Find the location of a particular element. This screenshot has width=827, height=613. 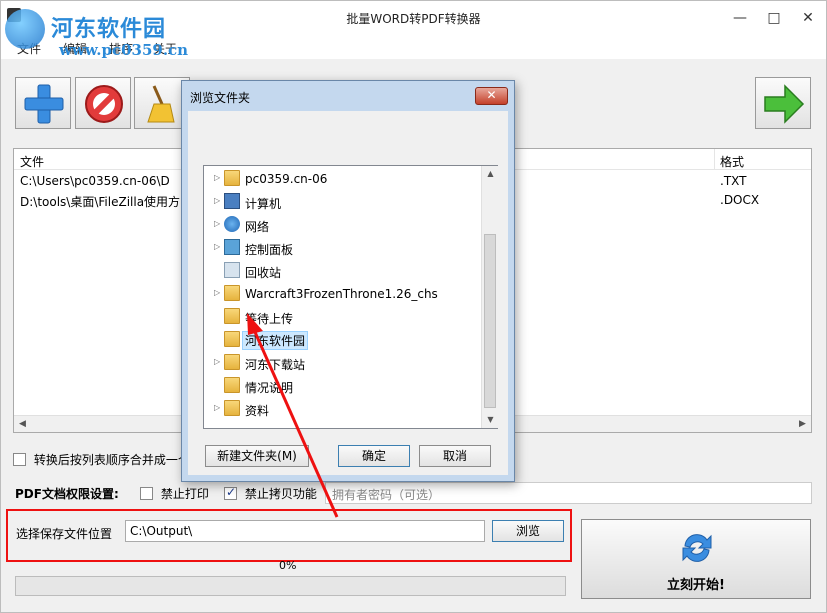

column-format: 格式 is located at coordinates (732, 161).